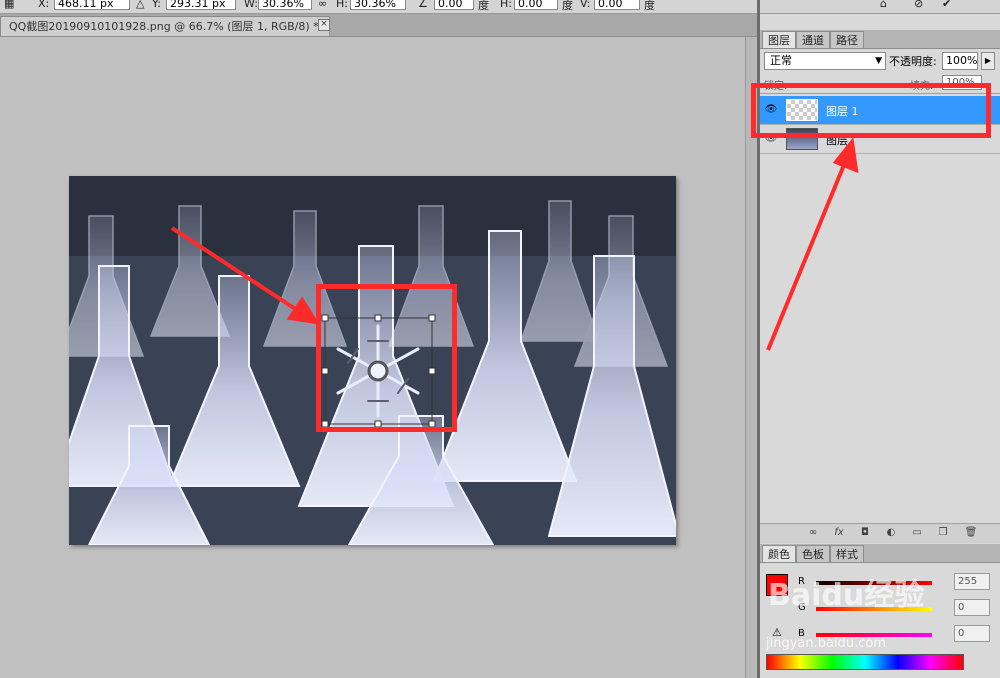 Image resolution: width=1000 pixels, height=678 pixels. What do you see at coordinates (826, 643) in the screenshot?
I see `baidu-watermark-url: jingyan.baidu.com` at bounding box center [826, 643].